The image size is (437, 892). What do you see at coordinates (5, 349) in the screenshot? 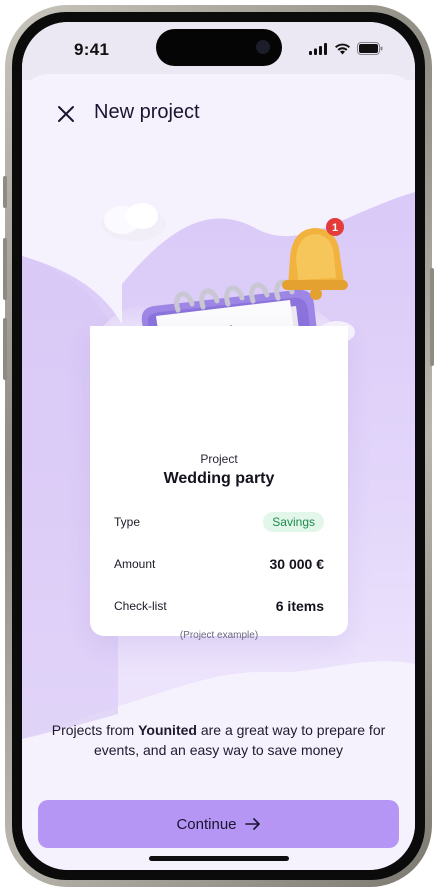
I see `volume-down-button` at bounding box center [5, 349].